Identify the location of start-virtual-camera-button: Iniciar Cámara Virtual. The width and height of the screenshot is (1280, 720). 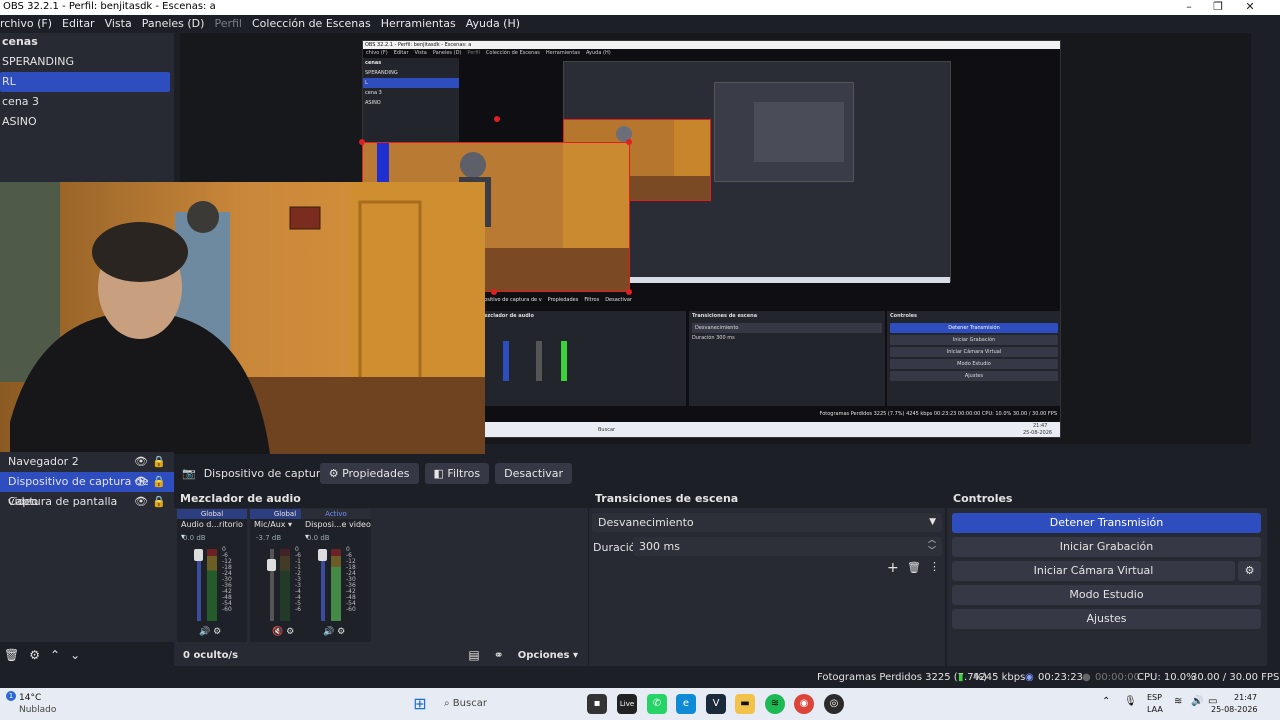
(1093, 571).